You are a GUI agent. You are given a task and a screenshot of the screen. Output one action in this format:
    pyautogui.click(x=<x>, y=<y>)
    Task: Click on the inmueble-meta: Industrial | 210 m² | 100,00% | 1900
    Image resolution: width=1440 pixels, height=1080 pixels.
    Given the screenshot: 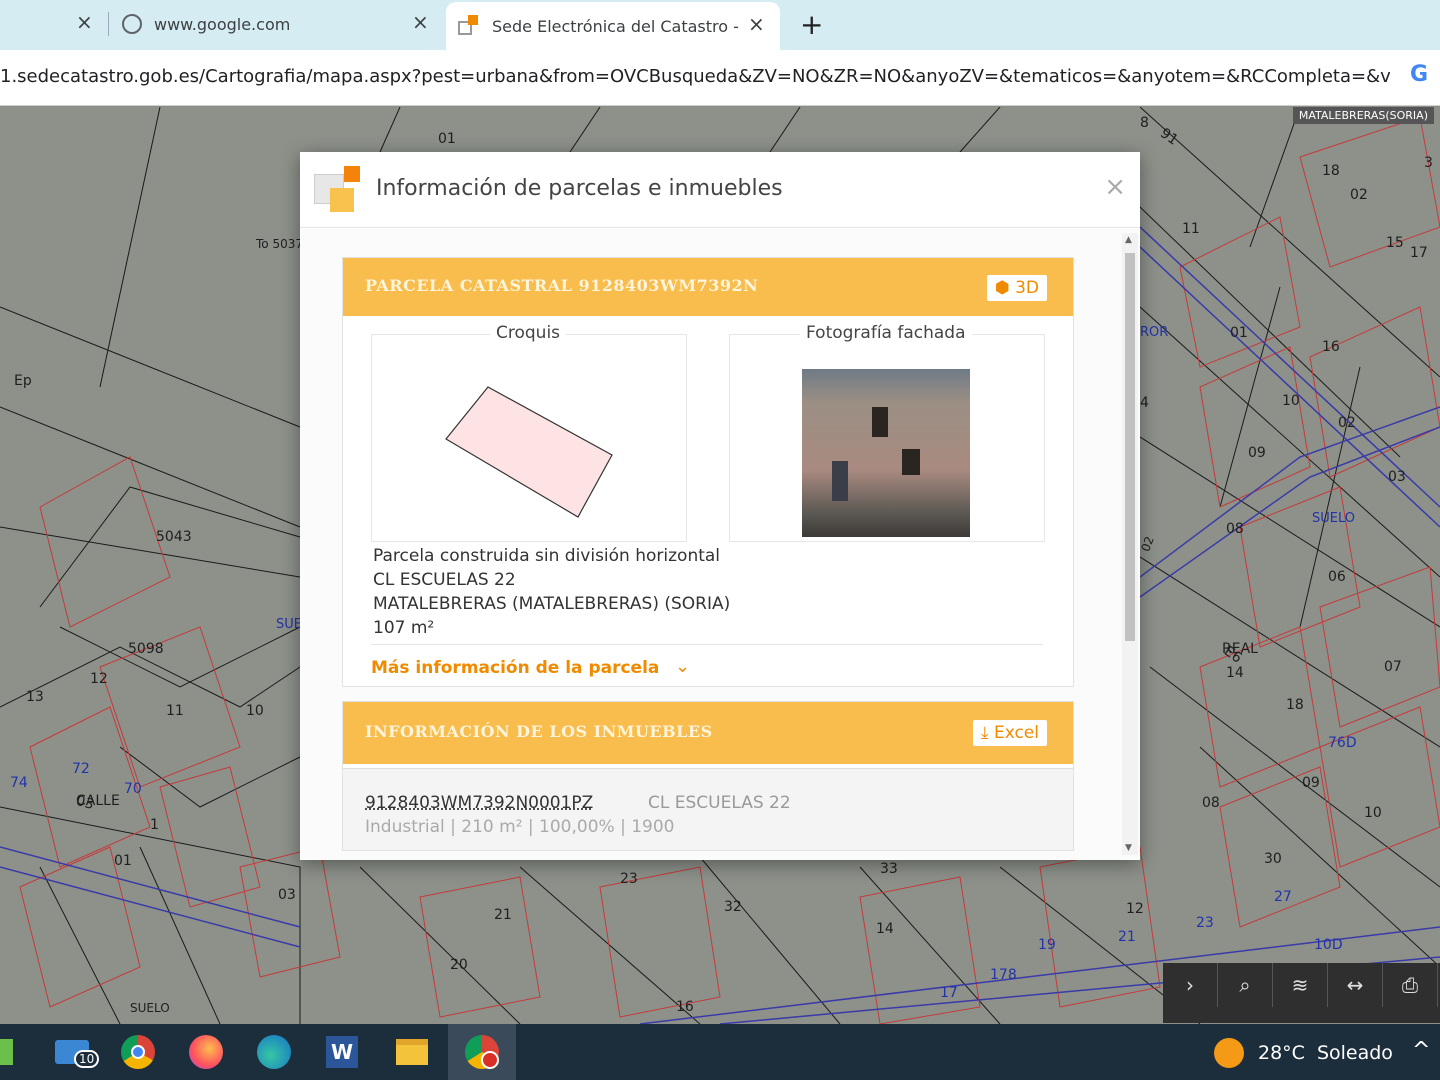 What is the action you would take?
    pyautogui.click(x=520, y=827)
    